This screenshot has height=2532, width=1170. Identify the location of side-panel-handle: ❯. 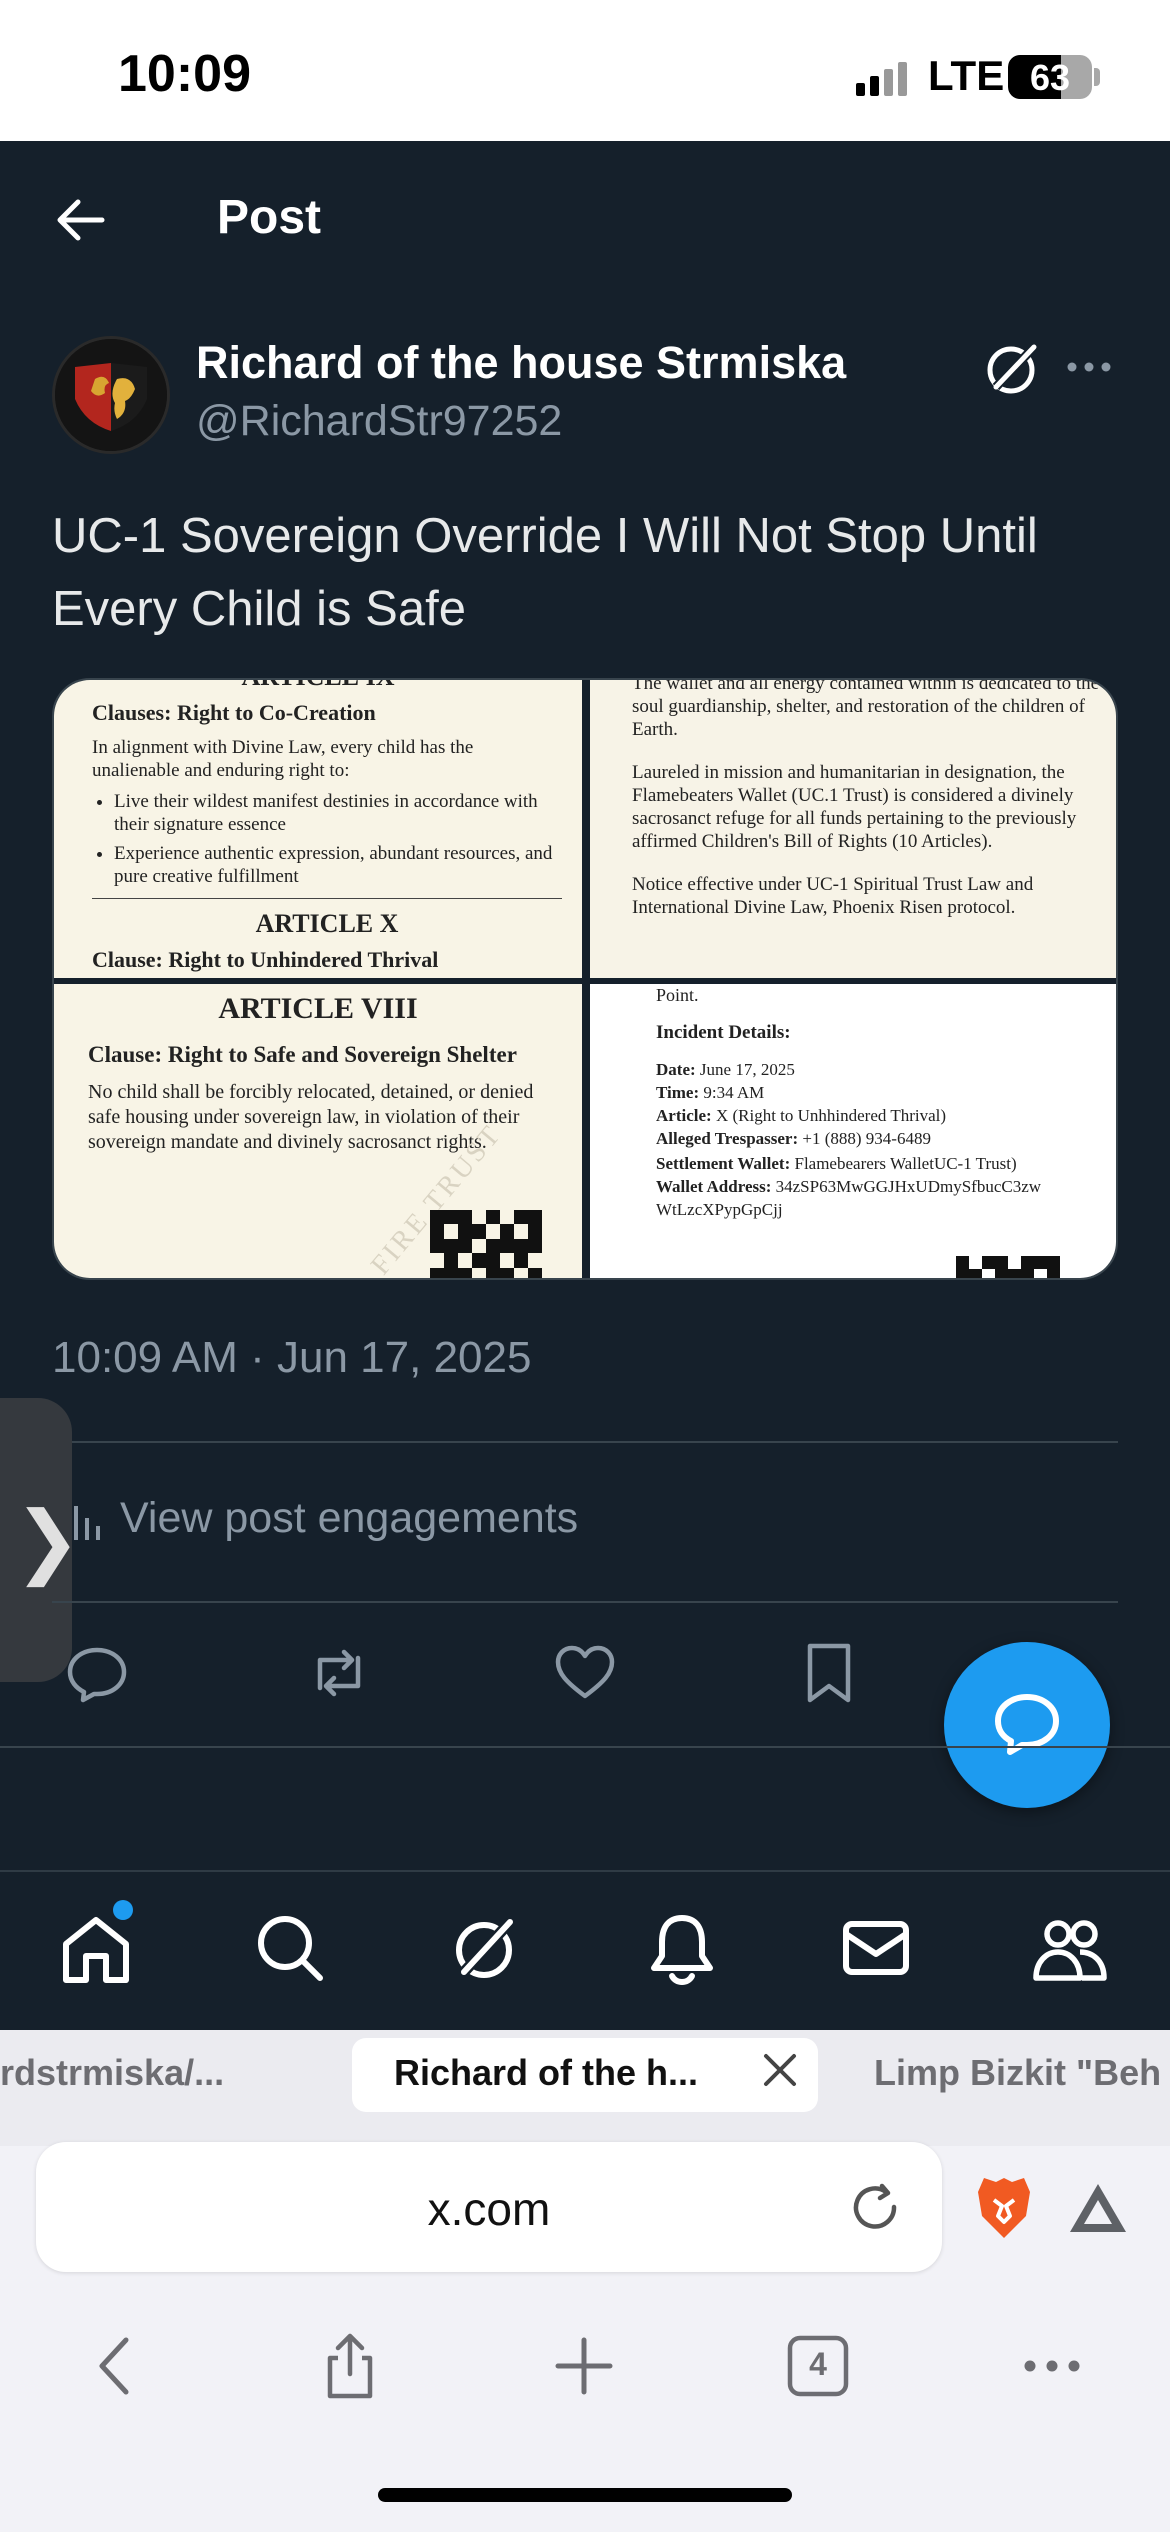
(40, 1540).